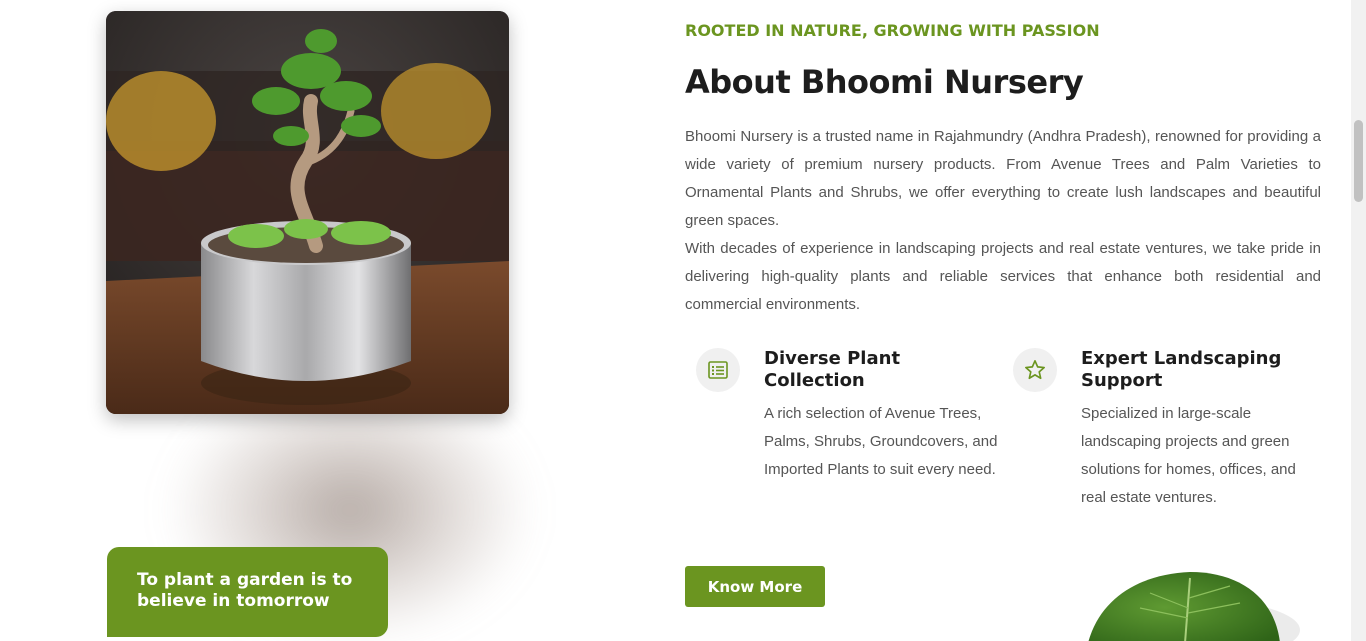 The image size is (1366, 641). Describe the element at coordinates (718, 370) in the screenshot. I see `list-icon` at that location.